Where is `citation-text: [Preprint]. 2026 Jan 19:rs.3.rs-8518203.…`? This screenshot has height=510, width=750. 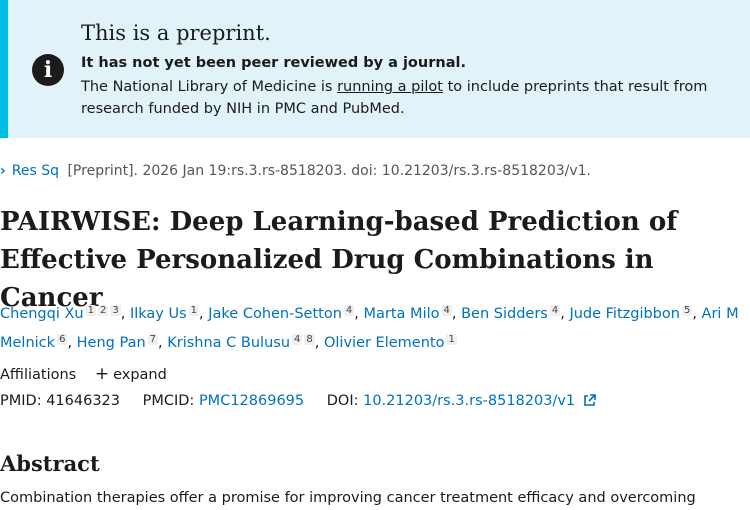
citation-text: [Preprint]. 2026 Jan 19:rs.3.rs-8518203.… is located at coordinates (329, 171).